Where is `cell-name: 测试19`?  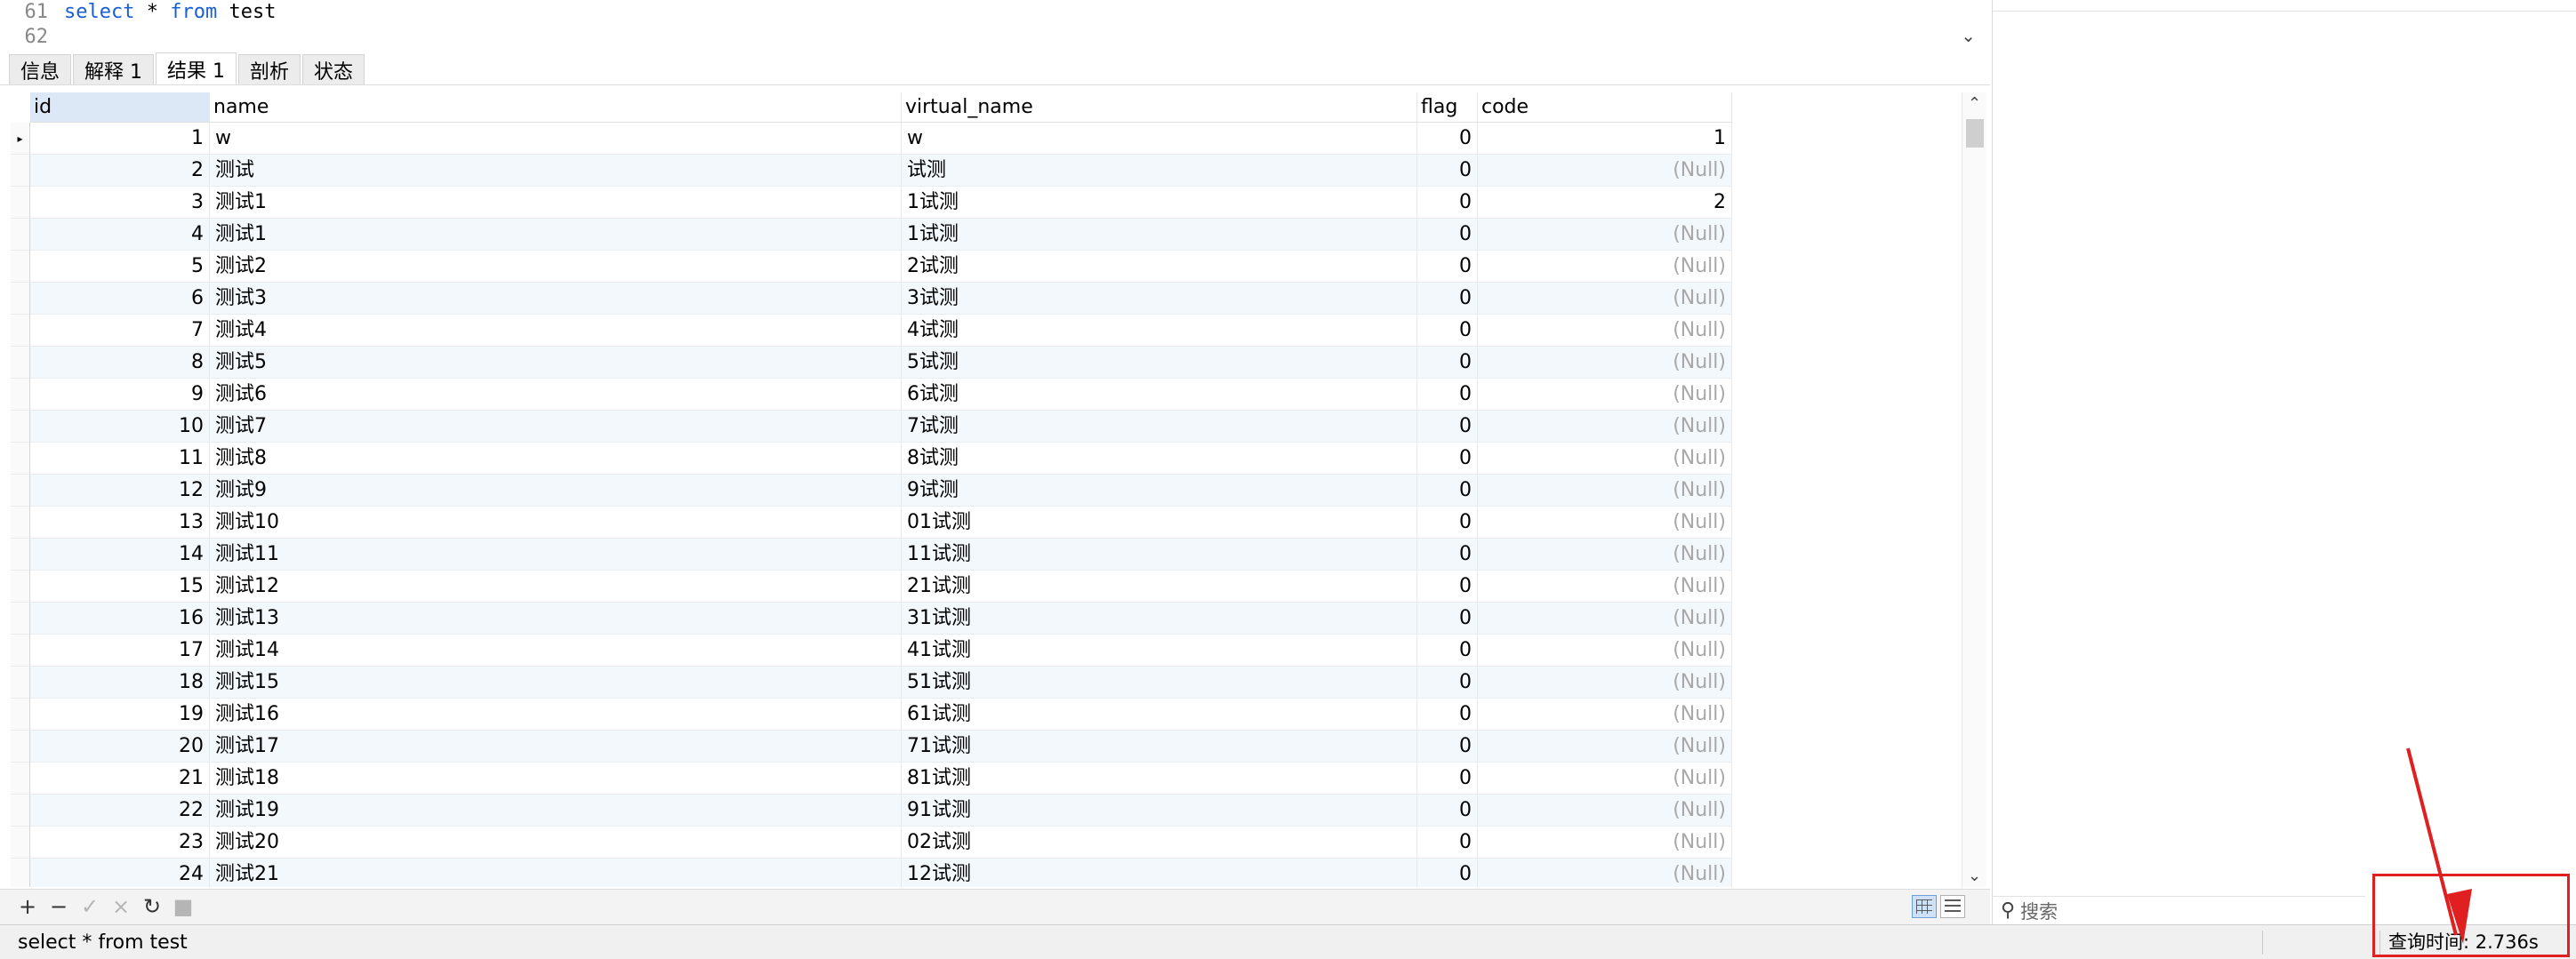
cell-name: 测试19 is located at coordinates (556, 811).